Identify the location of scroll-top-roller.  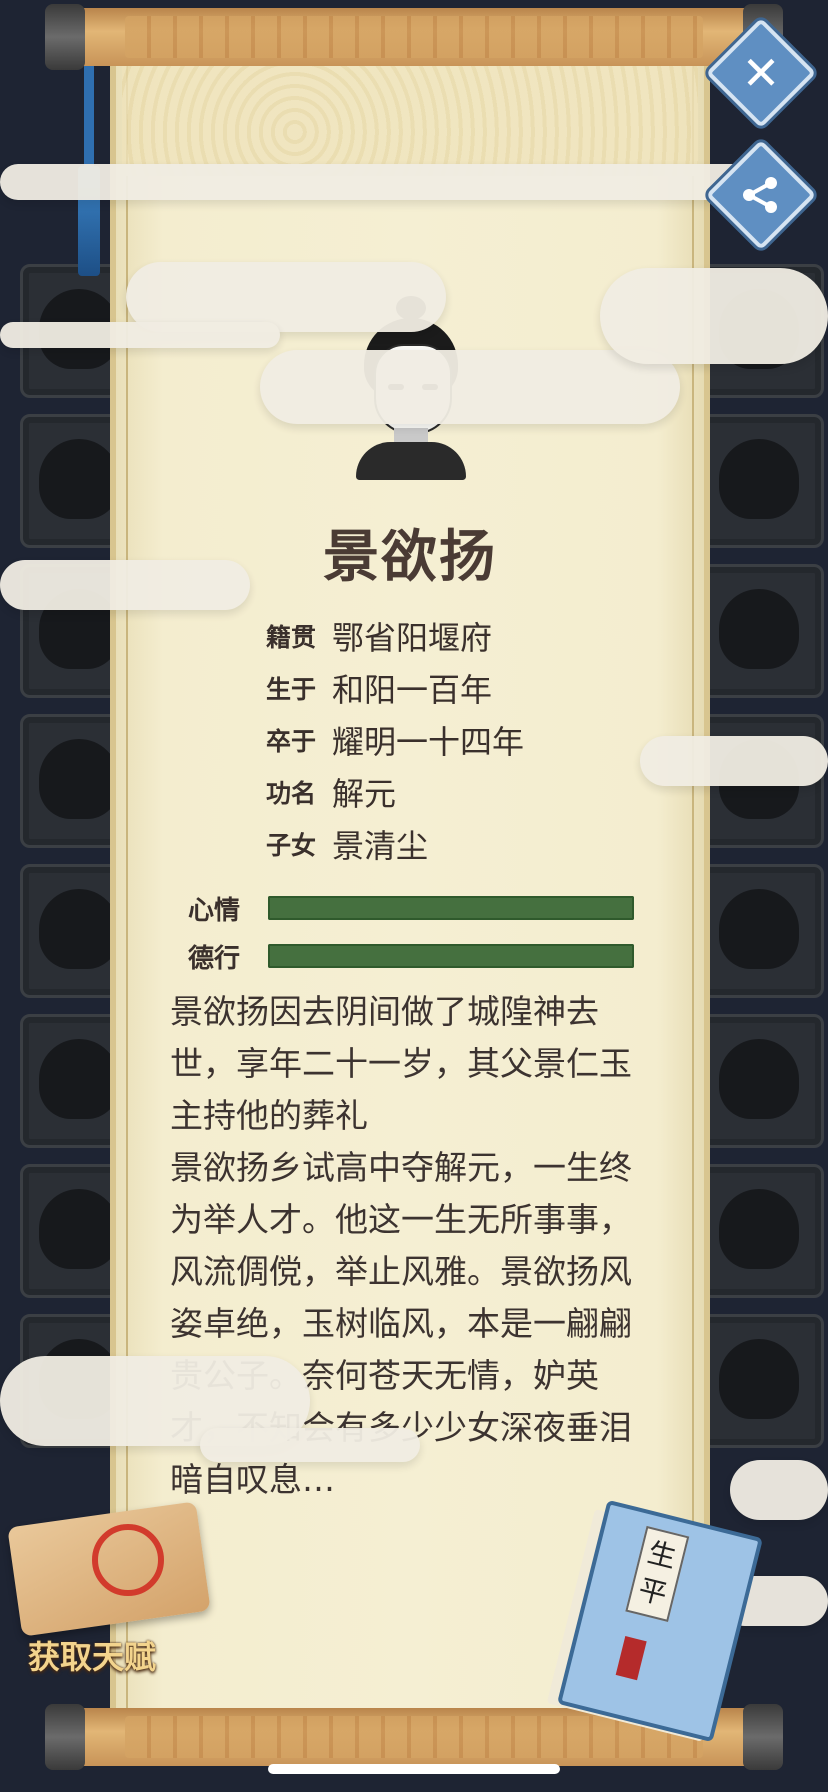
(414, 37).